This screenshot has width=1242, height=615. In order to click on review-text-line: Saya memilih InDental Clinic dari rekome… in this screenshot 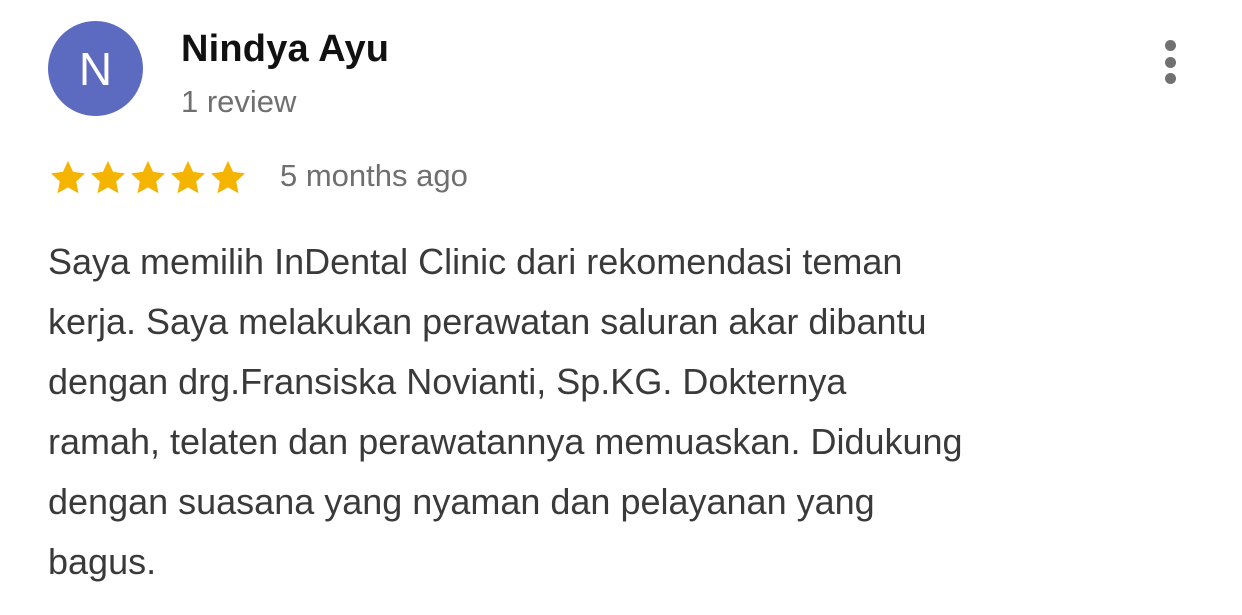, I will do `click(475, 261)`.